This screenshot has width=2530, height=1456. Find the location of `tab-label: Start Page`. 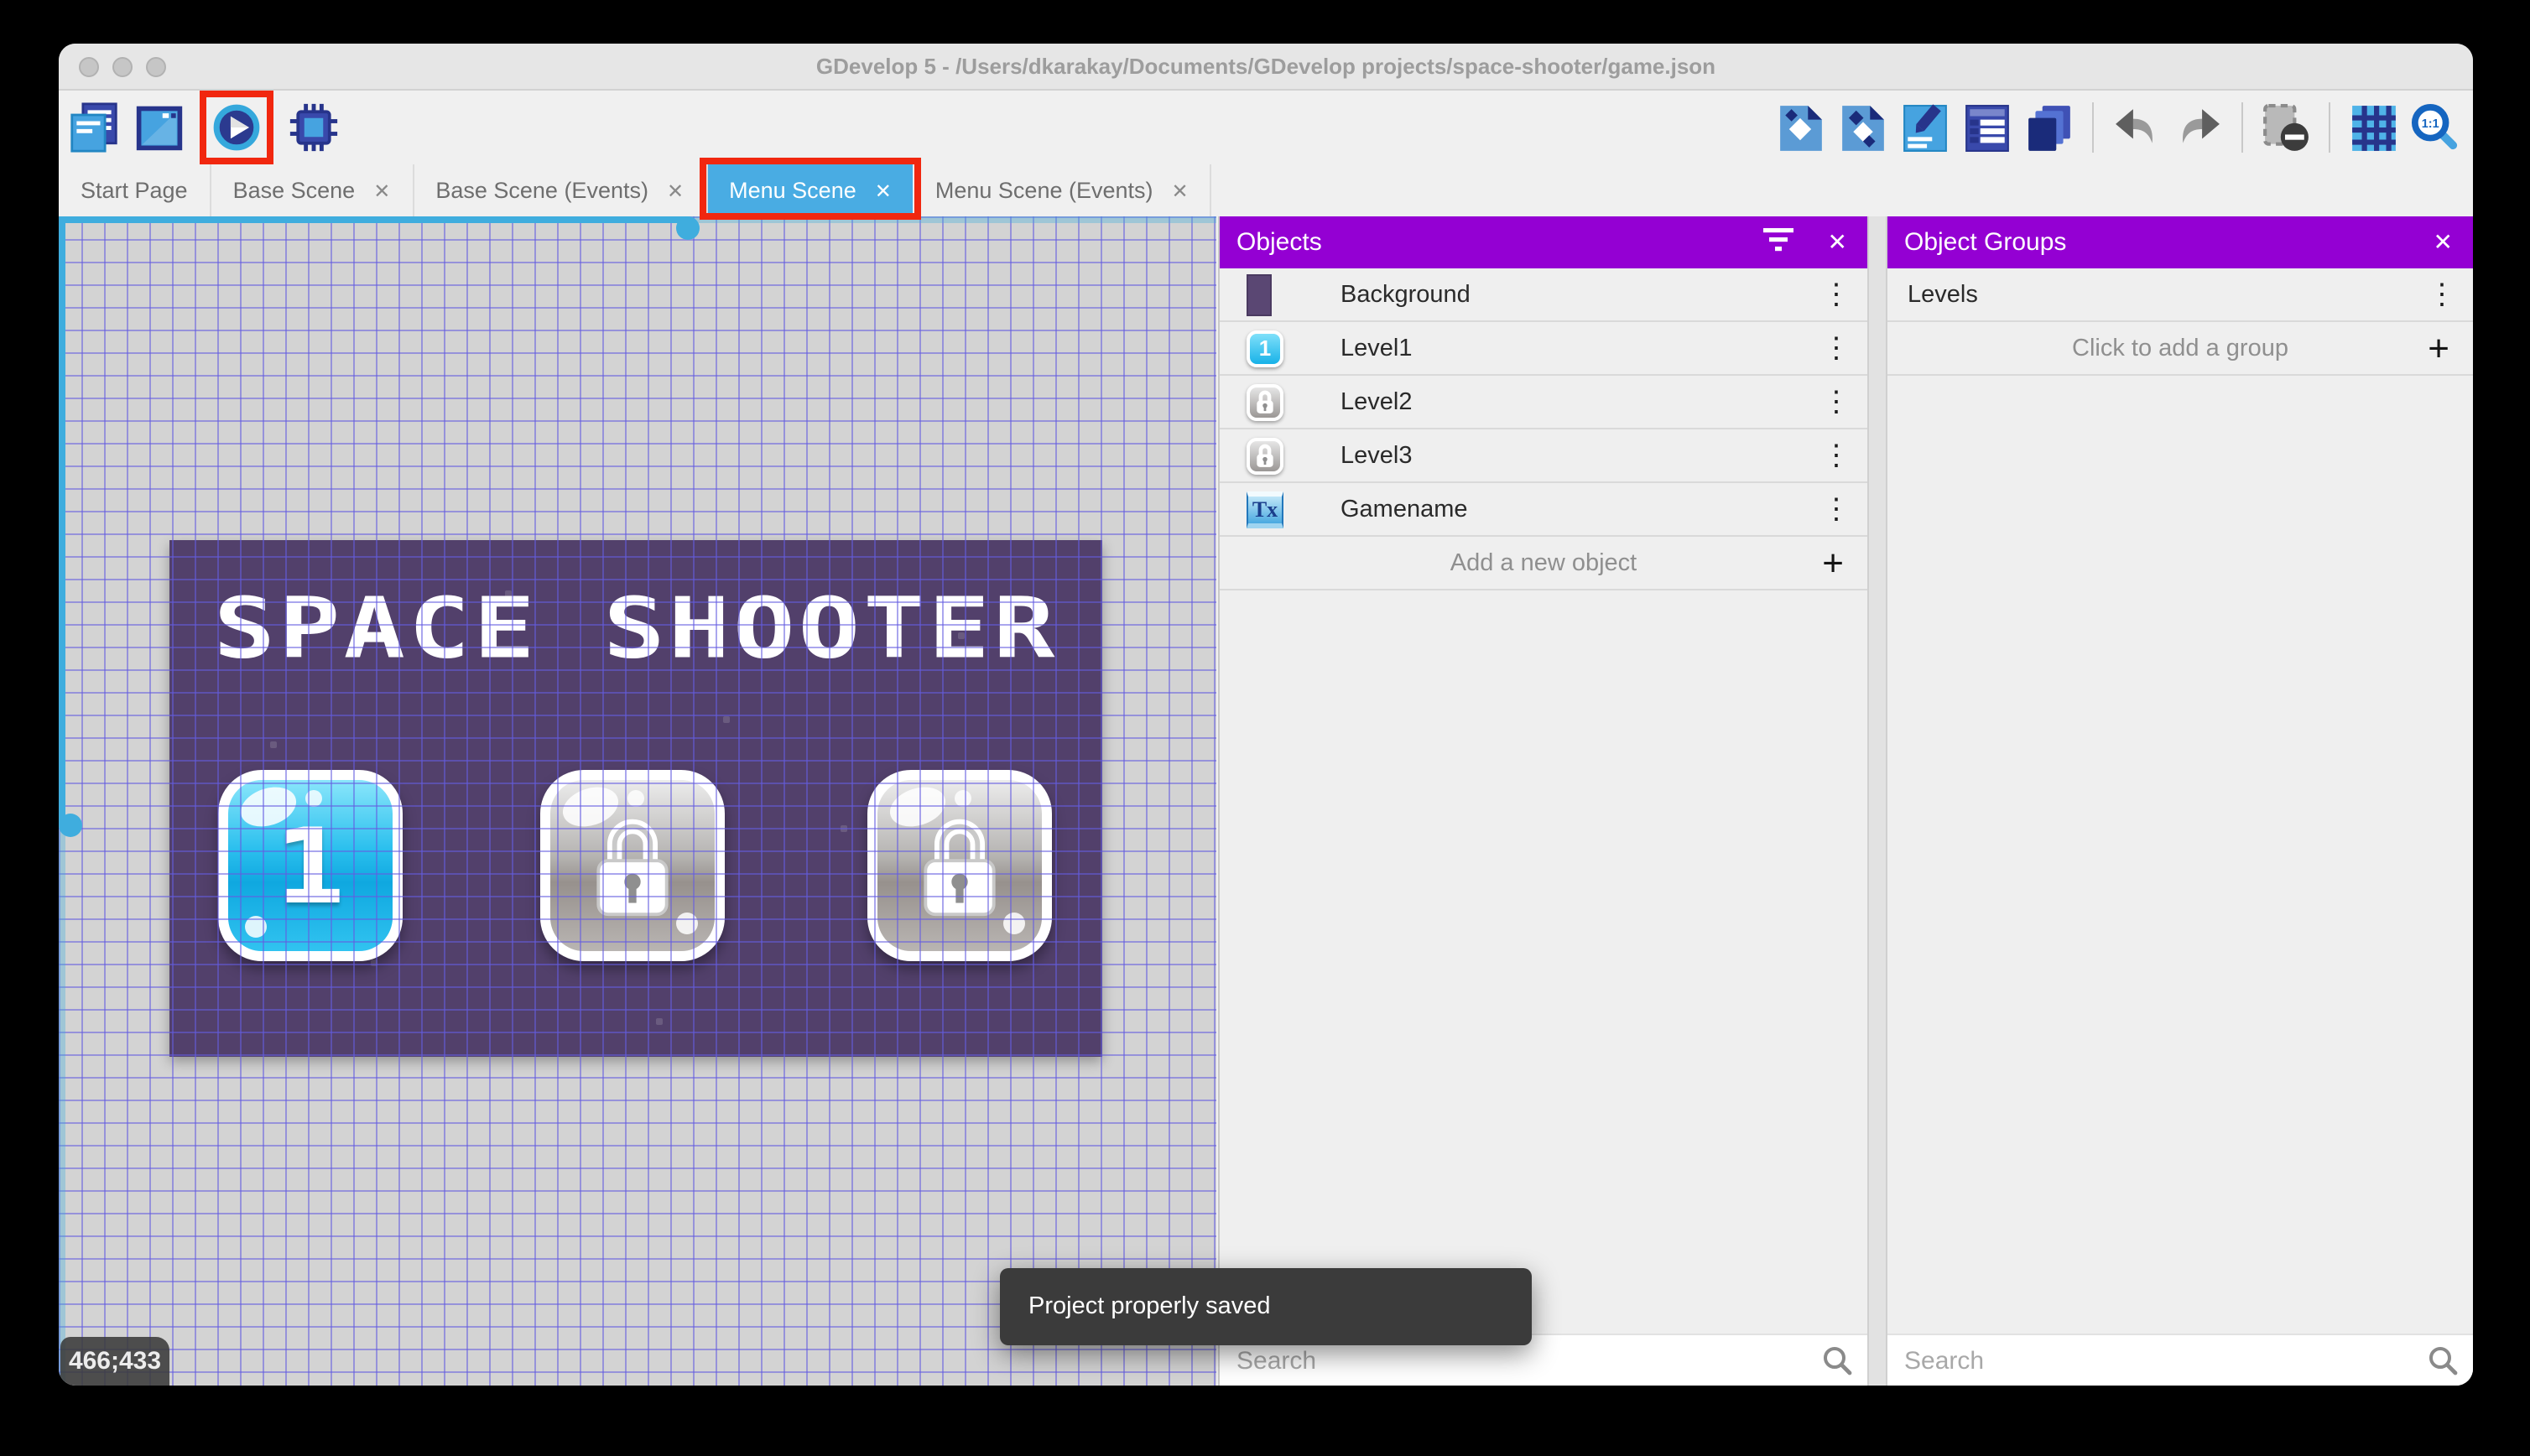

tab-label: Start Page is located at coordinates (134, 190).